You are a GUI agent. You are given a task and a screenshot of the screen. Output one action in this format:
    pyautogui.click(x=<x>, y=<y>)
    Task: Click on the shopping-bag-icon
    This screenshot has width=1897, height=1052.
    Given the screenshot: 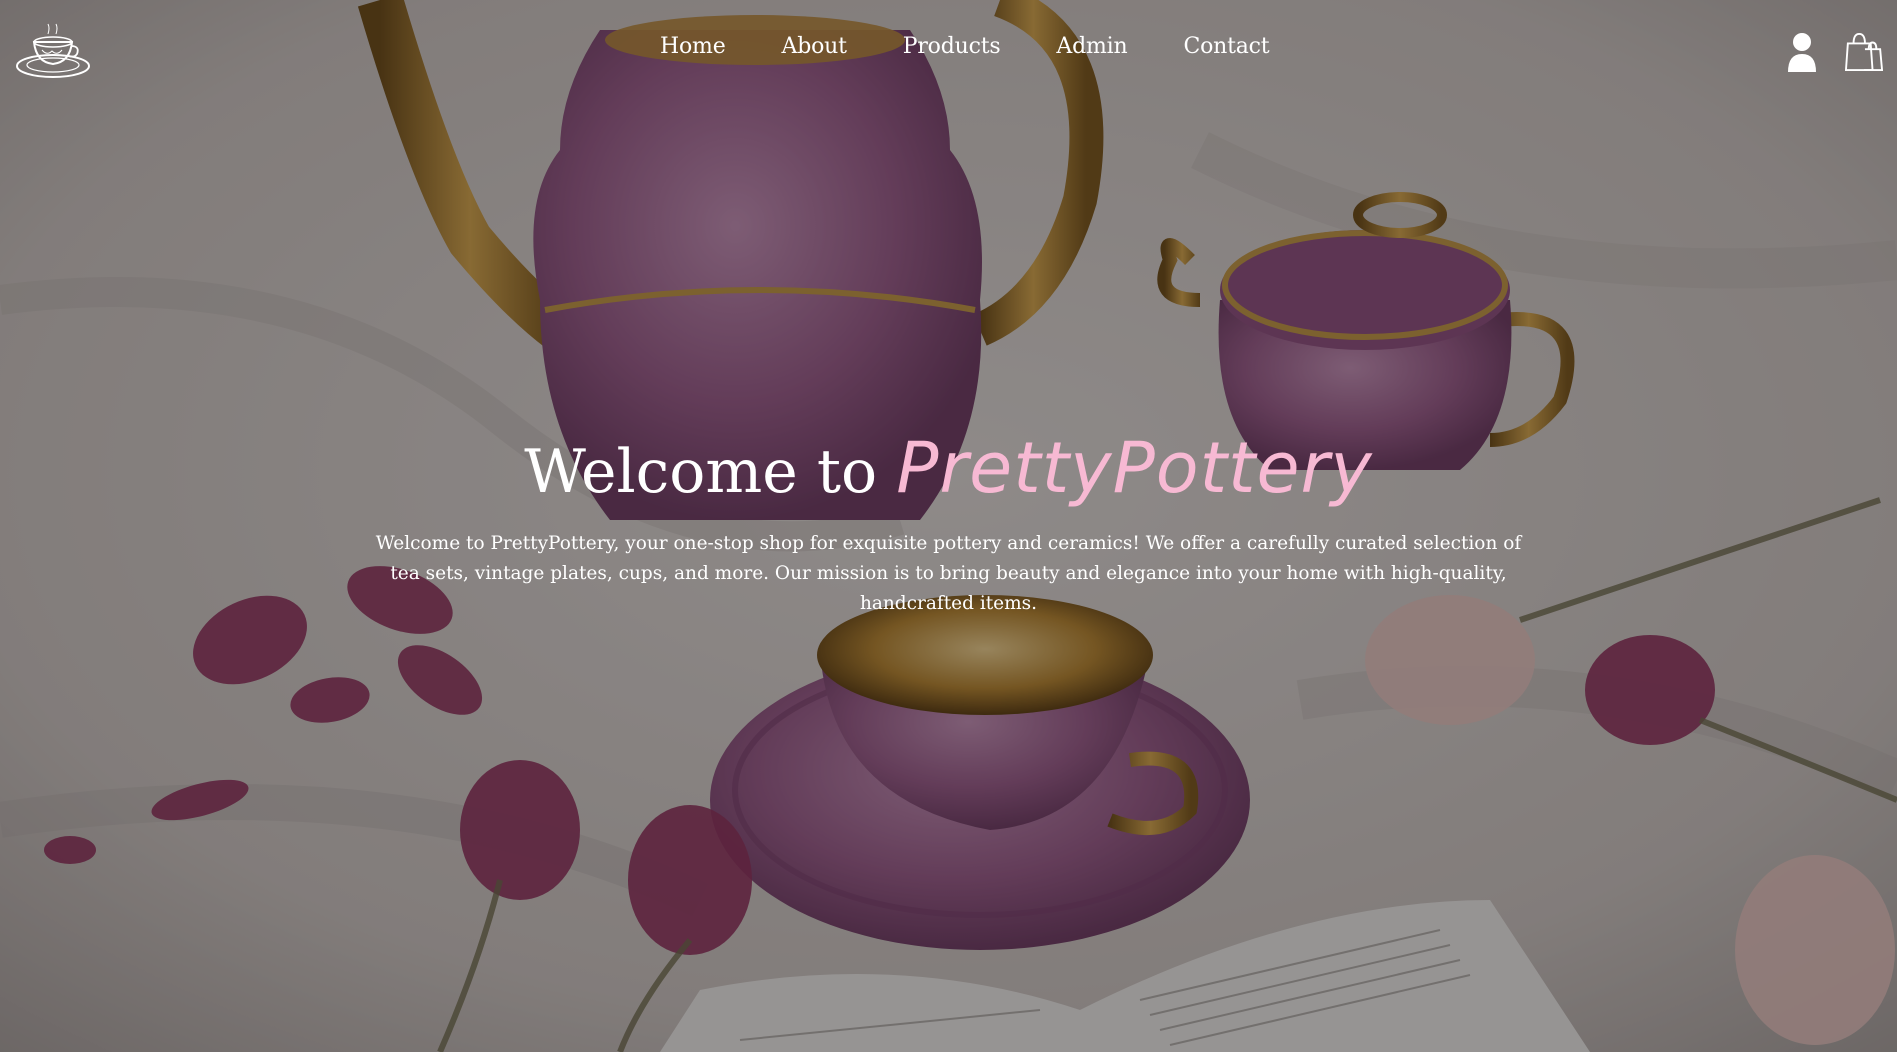 What is the action you would take?
    pyautogui.click(x=1864, y=52)
    